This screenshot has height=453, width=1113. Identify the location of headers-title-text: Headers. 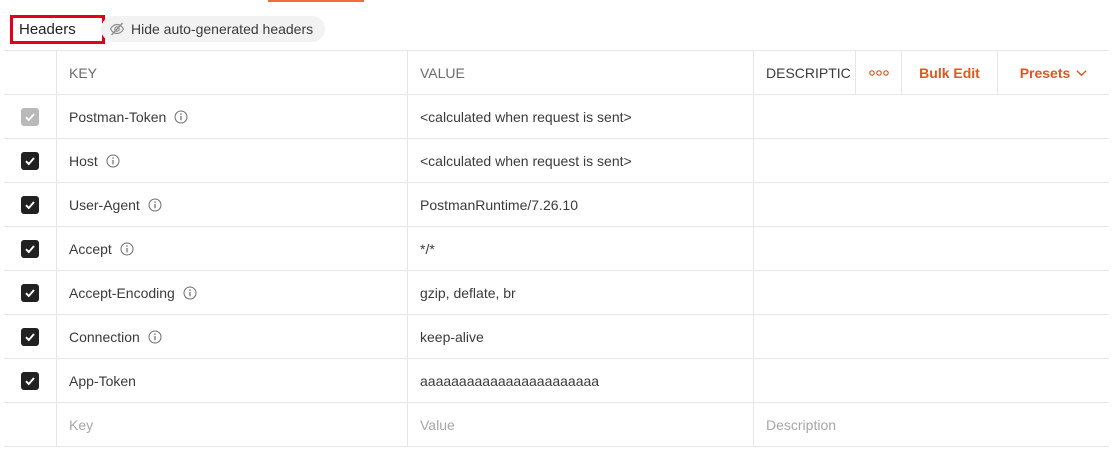
(47, 29).